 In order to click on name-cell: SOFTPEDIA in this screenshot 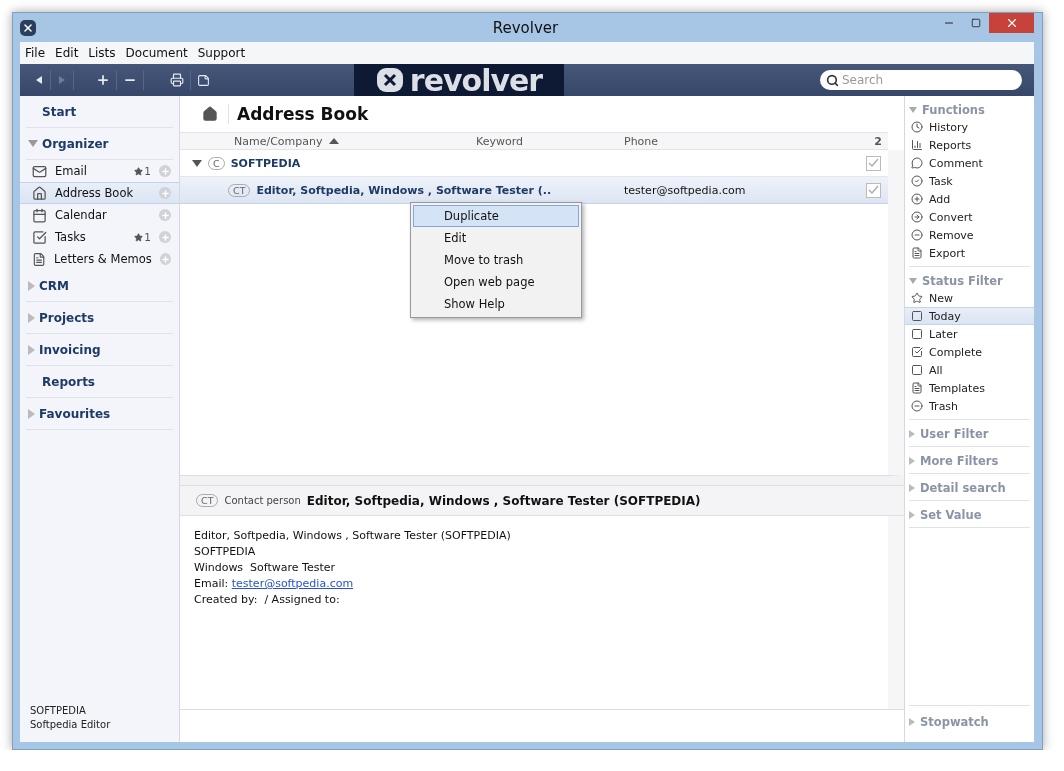, I will do `click(265, 163)`.